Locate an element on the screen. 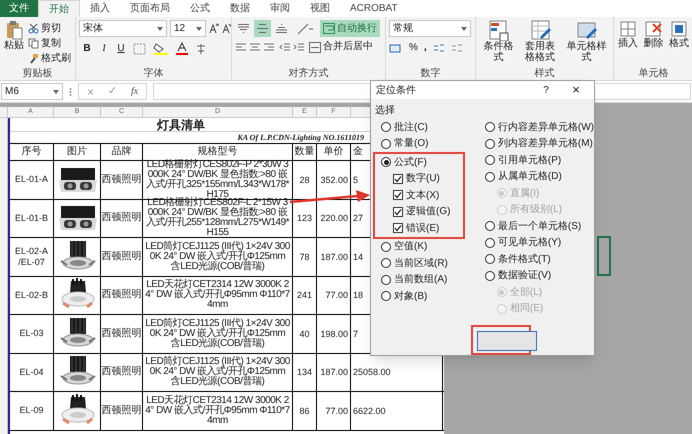 The width and height of the screenshot is (692, 434). radio-button: 批注(C) is located at coordinates (404, 127).